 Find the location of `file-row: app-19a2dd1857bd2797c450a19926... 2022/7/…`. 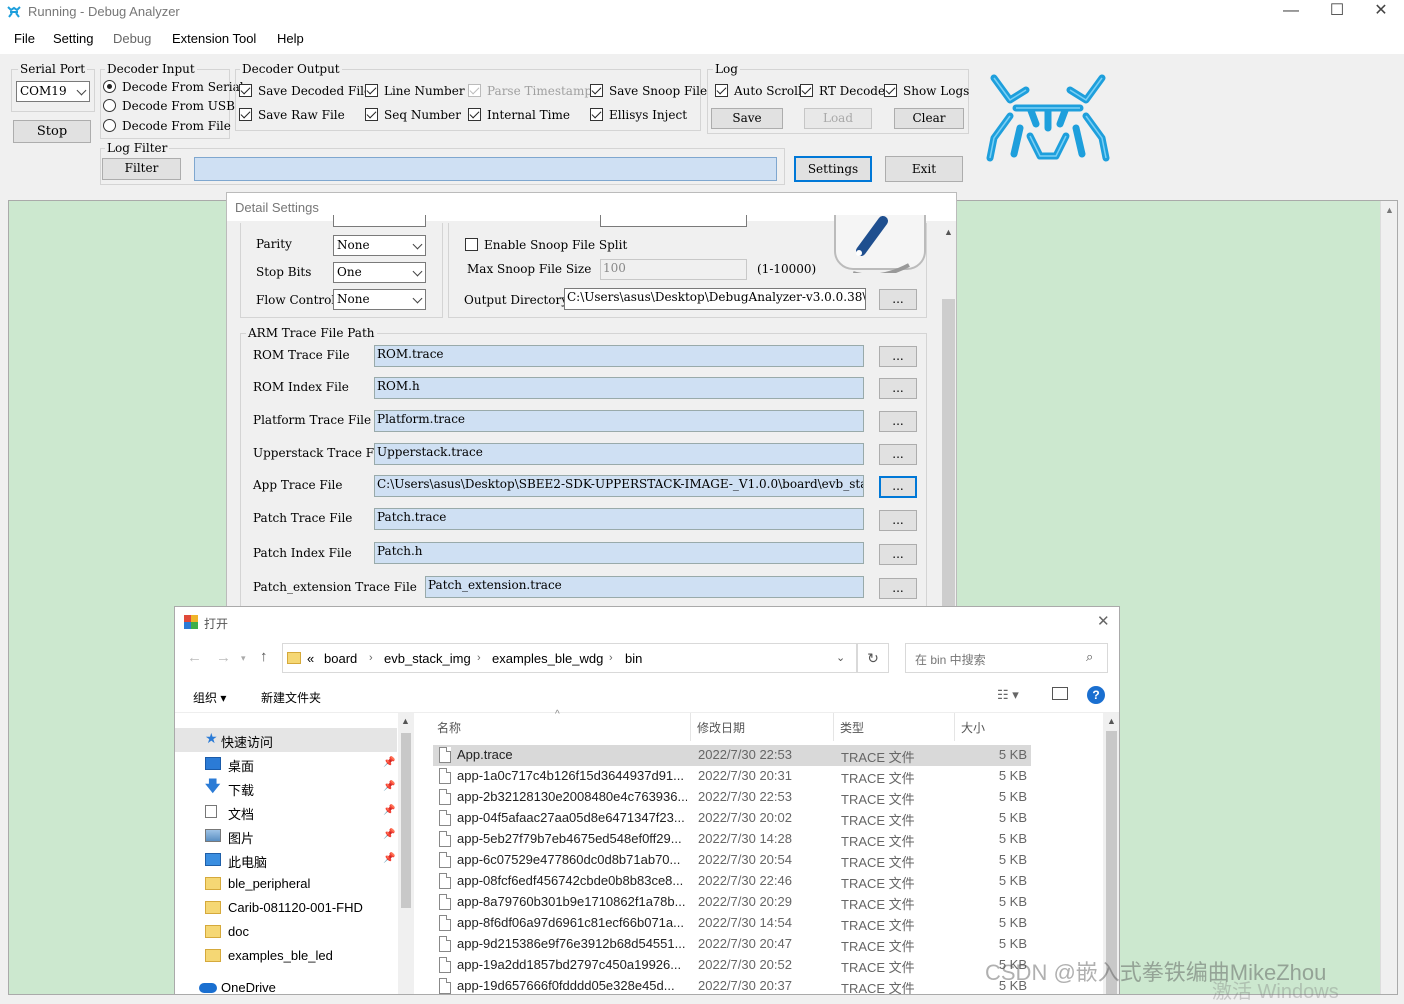

file-row: app-19a2dd1857bd2797c450a19926... 2022/7/… is located at coordinates (732, 965).